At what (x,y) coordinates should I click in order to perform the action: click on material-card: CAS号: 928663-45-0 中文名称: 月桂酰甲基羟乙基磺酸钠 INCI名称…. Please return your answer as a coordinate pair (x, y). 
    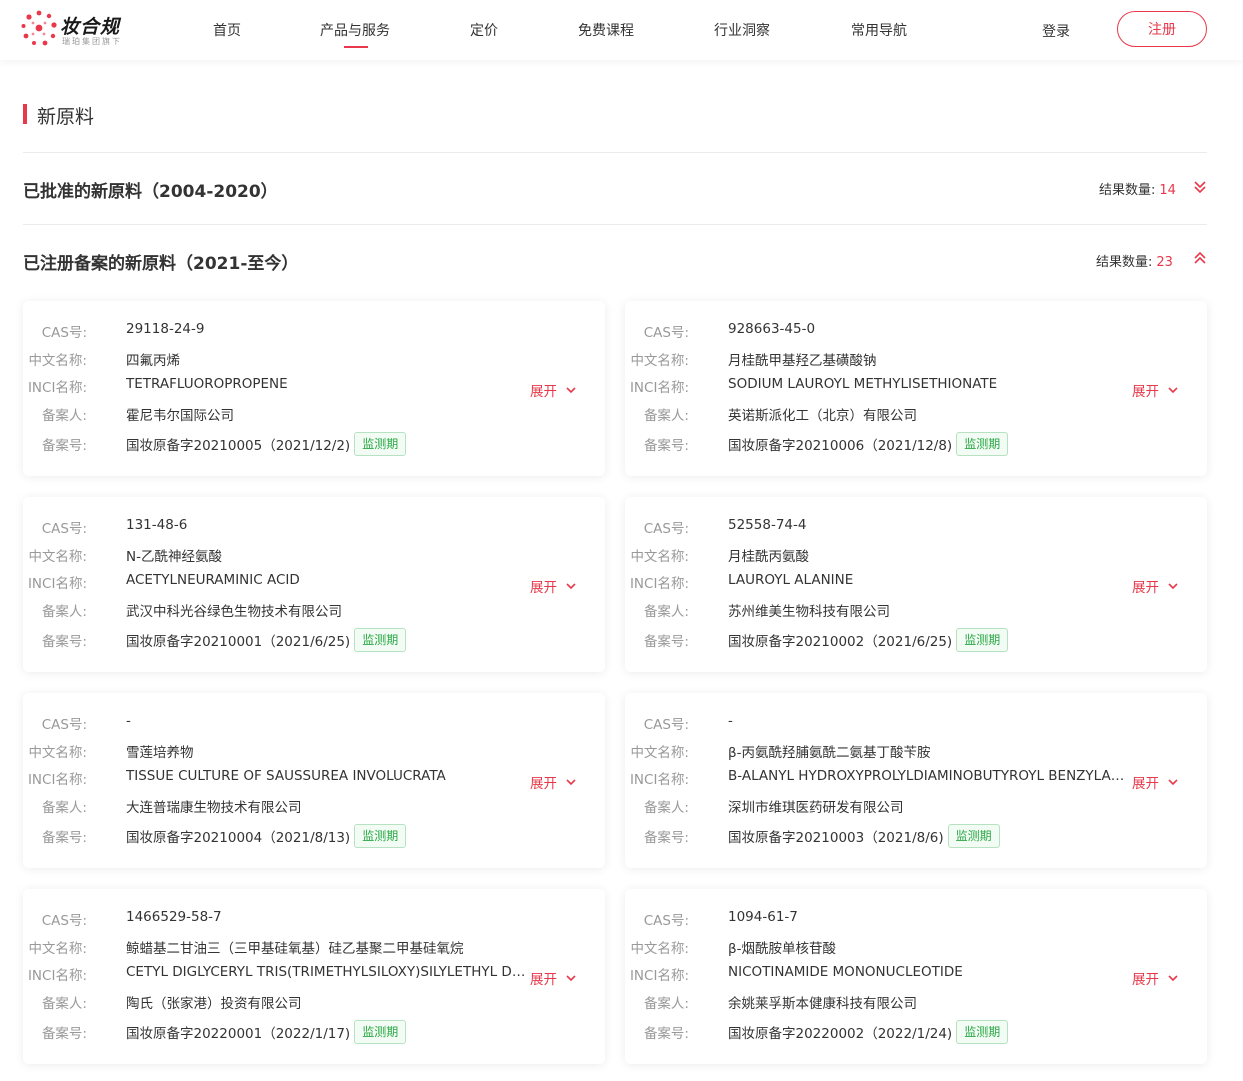
    Looking at the image, I should click on (916, 388).